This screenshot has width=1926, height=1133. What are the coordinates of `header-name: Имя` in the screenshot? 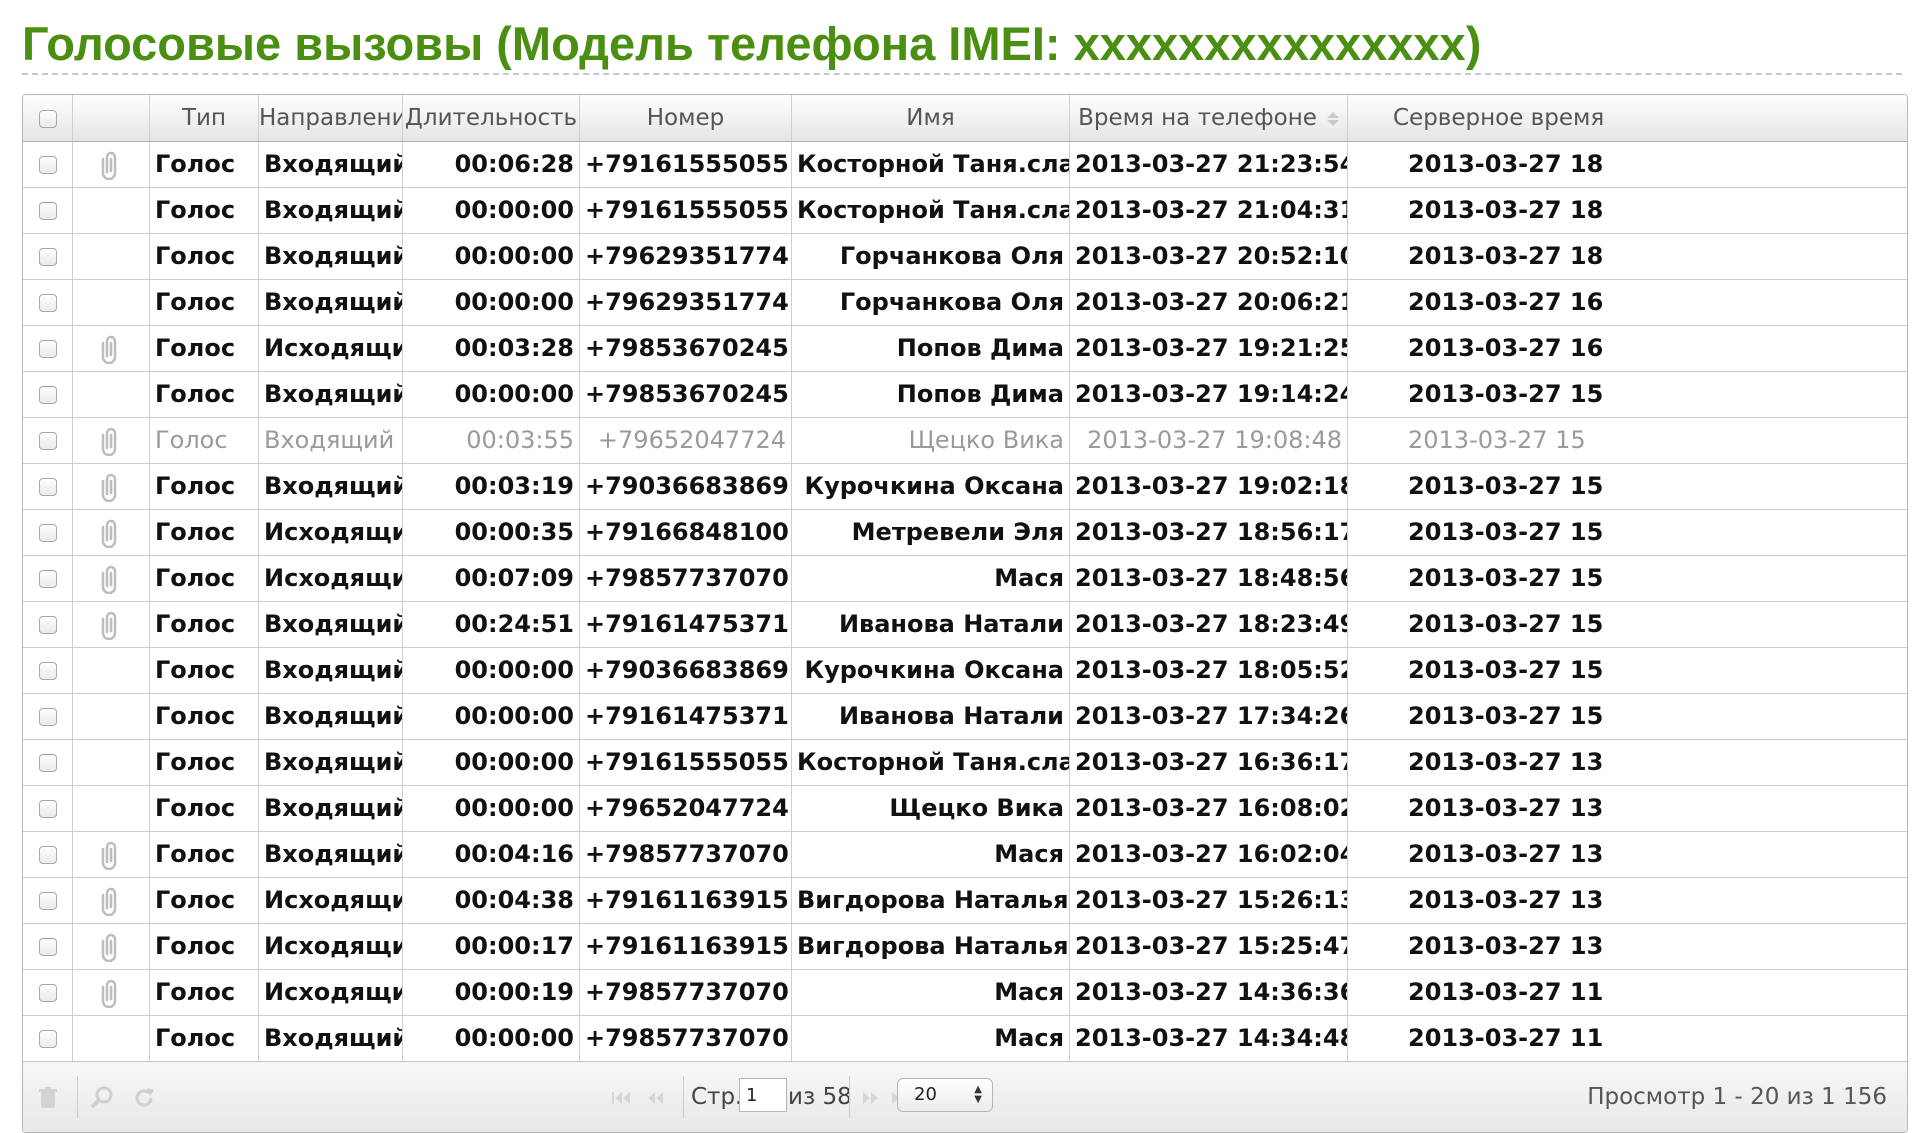 It's located at (931, 118).